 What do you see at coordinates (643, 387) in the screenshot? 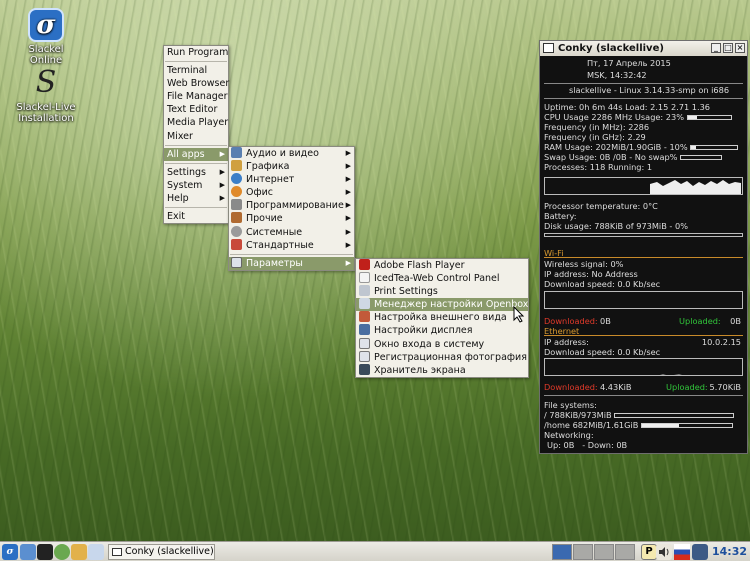
I see `ethernet-traffic: Downloaded: 4.43KiB Uploaded: 5.70KiB` at bounding box center [643, 387].